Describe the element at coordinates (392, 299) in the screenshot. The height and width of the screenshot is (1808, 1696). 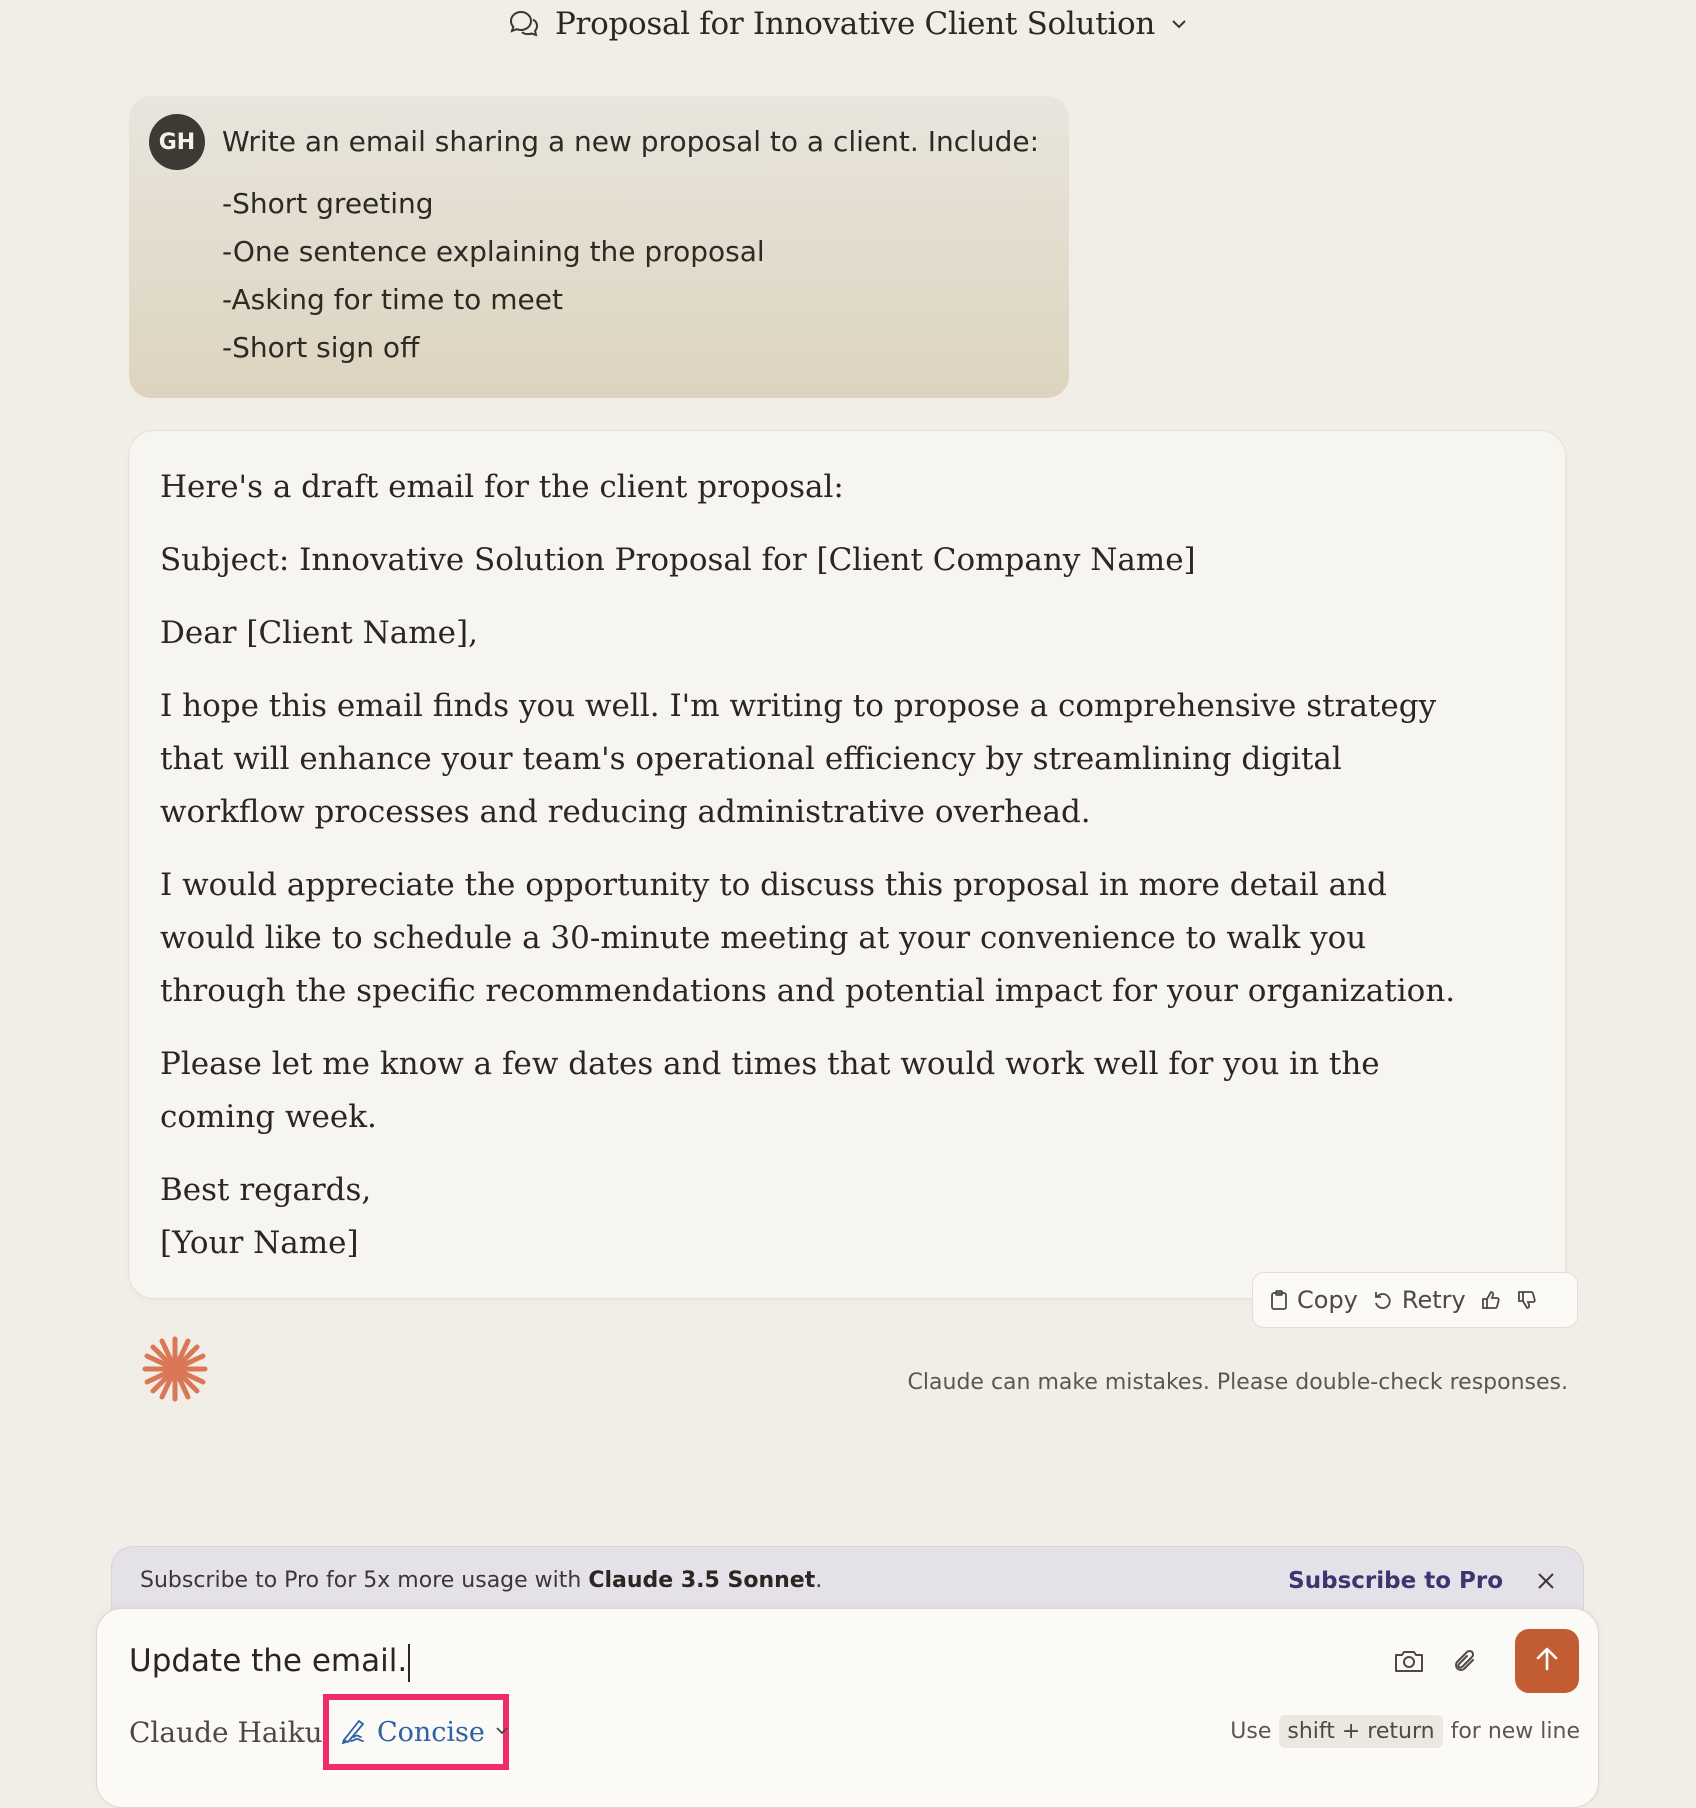
I see `list-item: -Asking for time to meet` at that location.